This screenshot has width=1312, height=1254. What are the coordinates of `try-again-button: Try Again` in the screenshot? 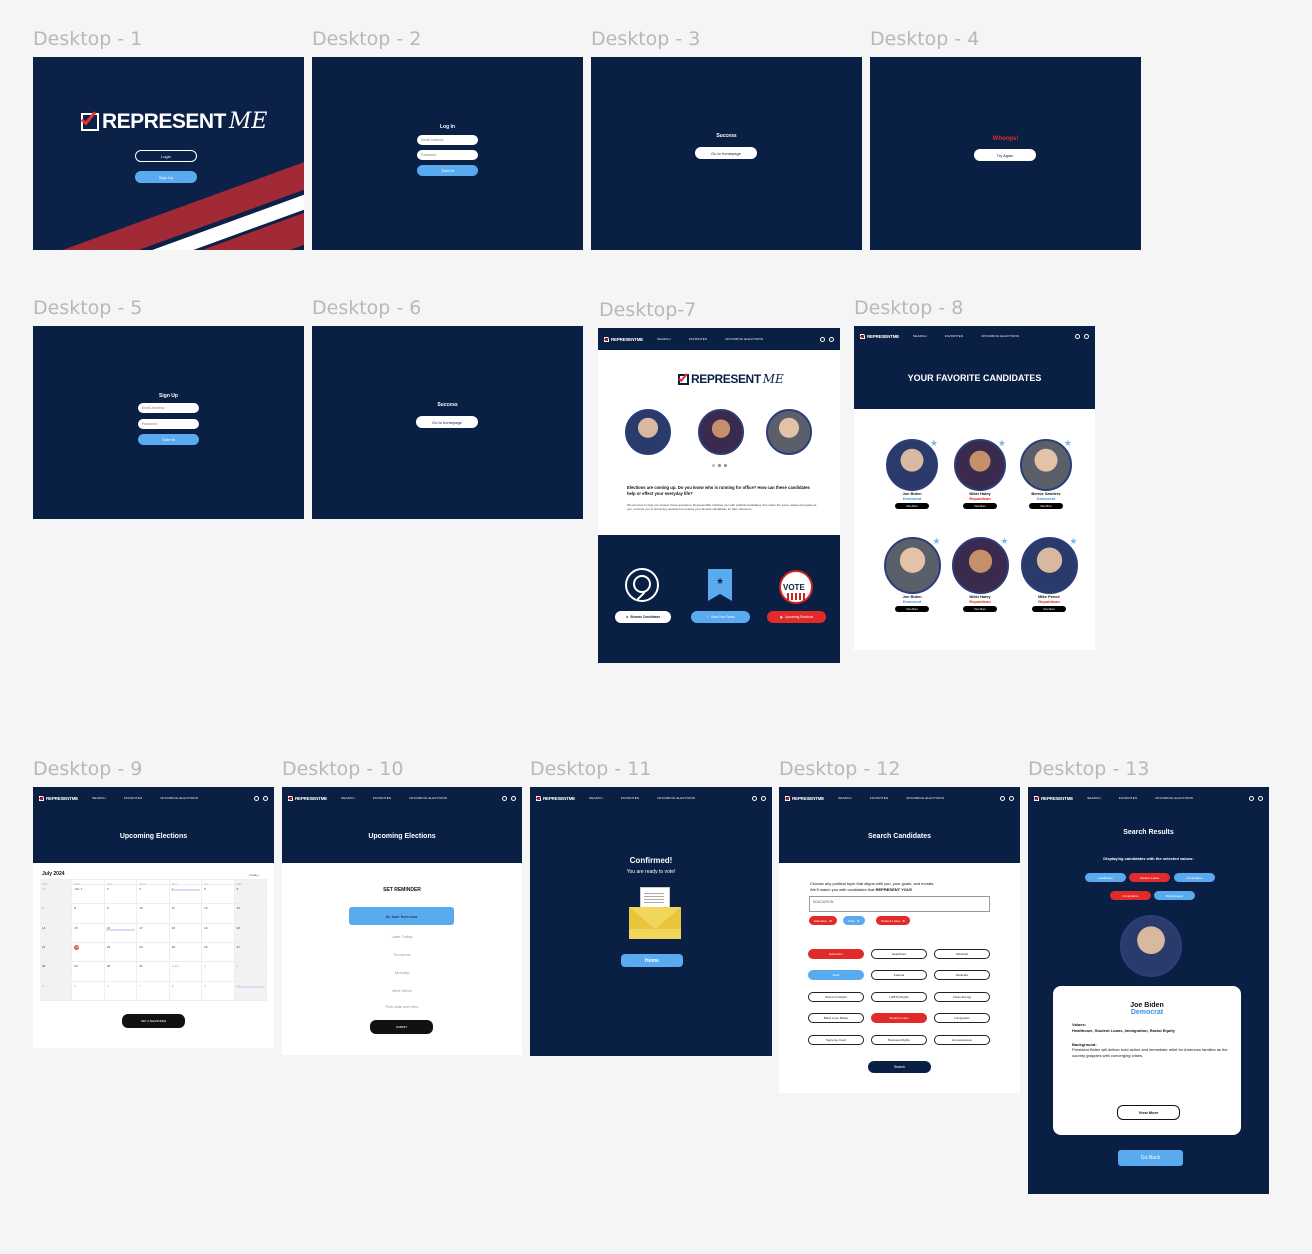 It's located at (1005, 155).